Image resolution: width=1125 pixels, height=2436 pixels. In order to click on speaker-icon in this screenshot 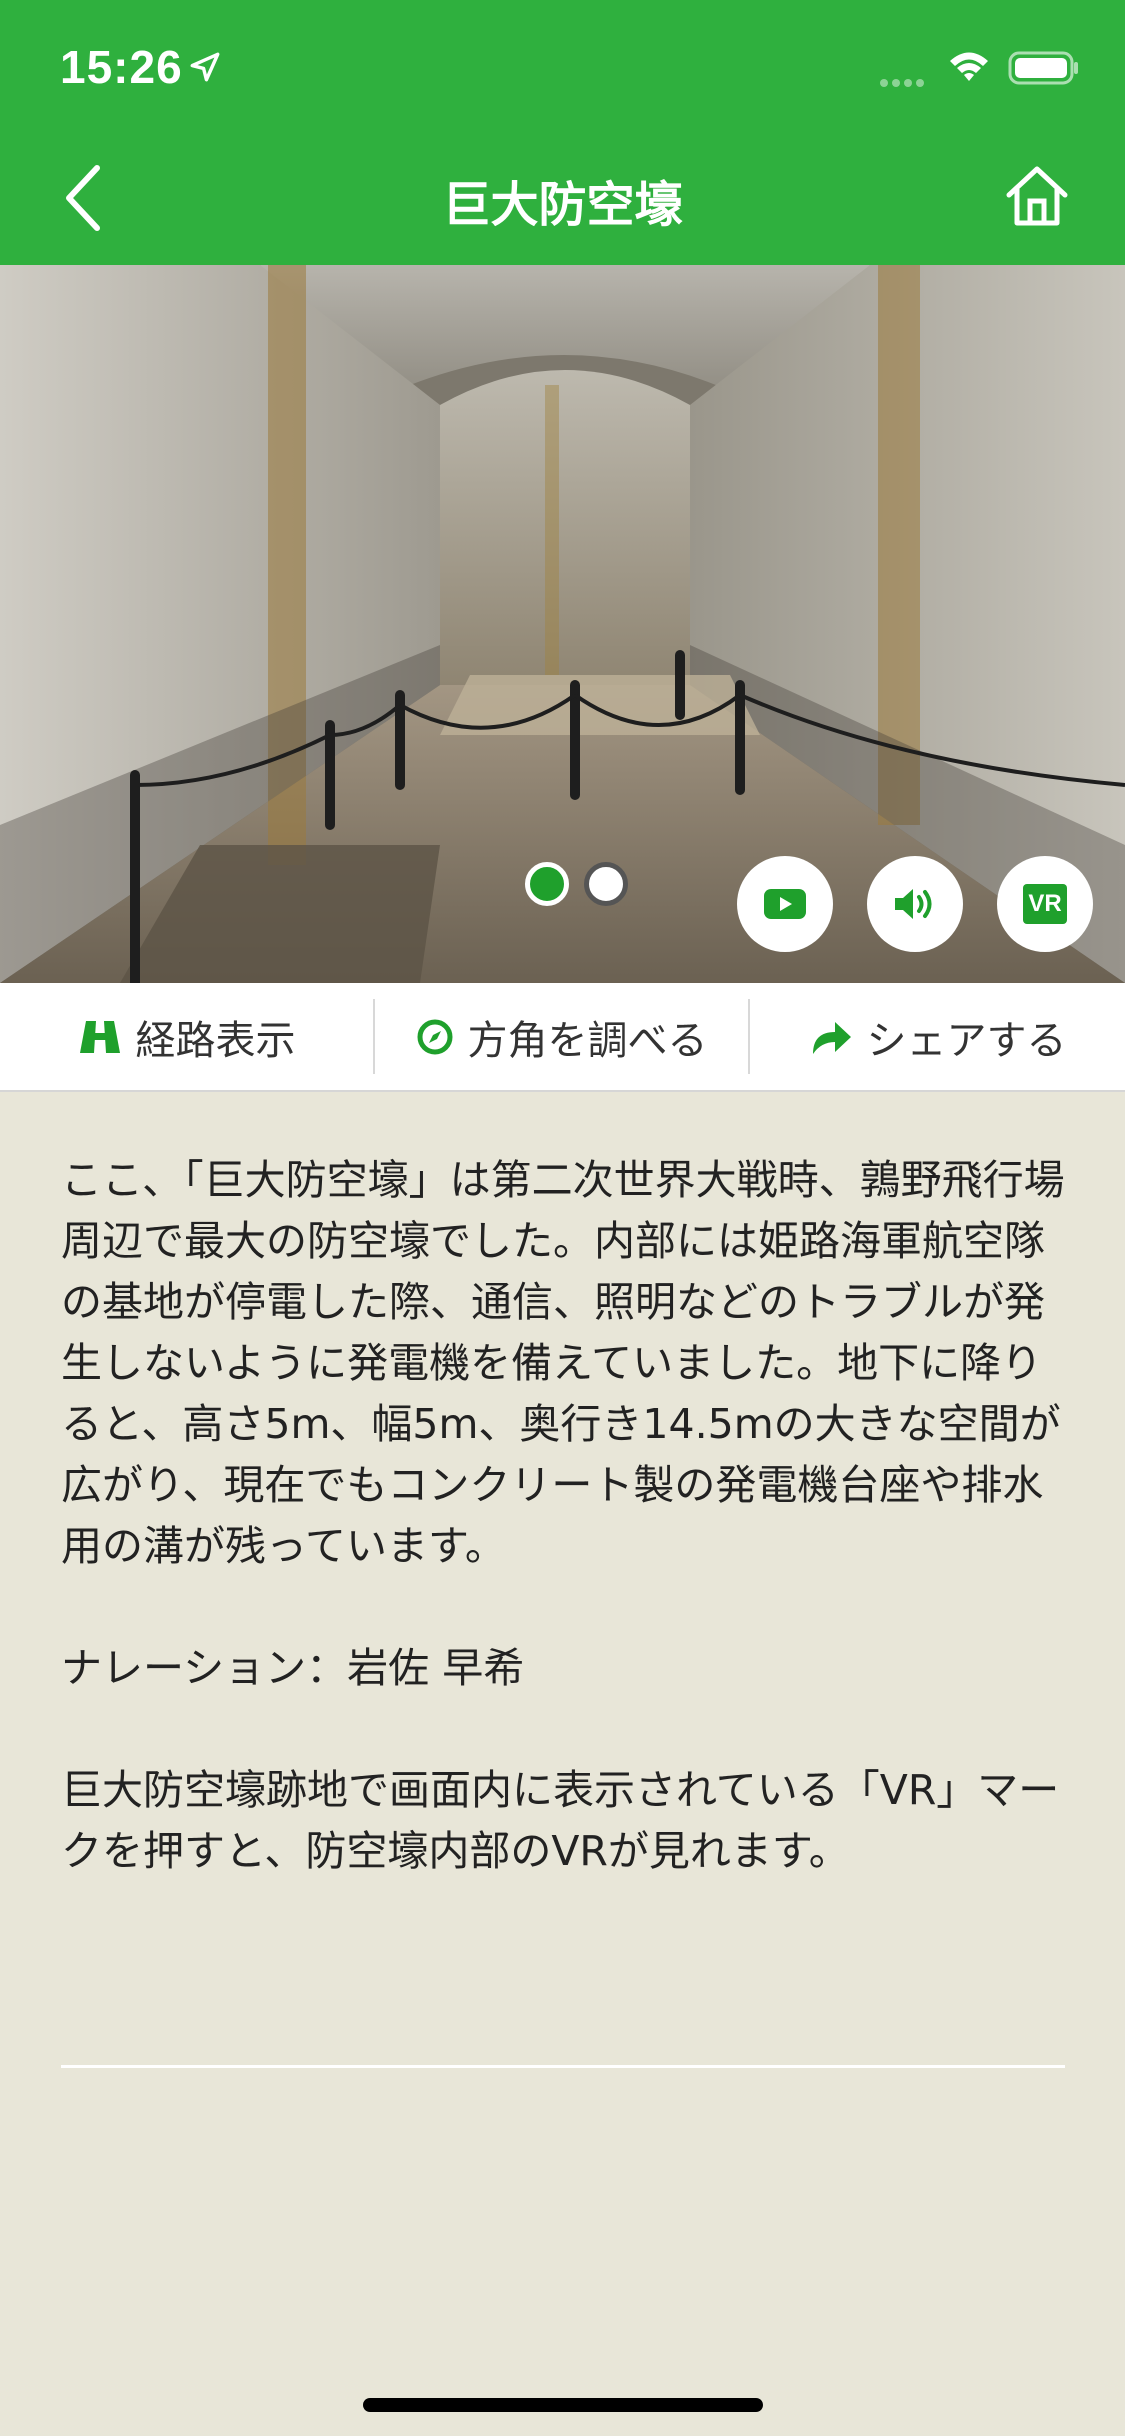, I will do `click(913, 904)`.